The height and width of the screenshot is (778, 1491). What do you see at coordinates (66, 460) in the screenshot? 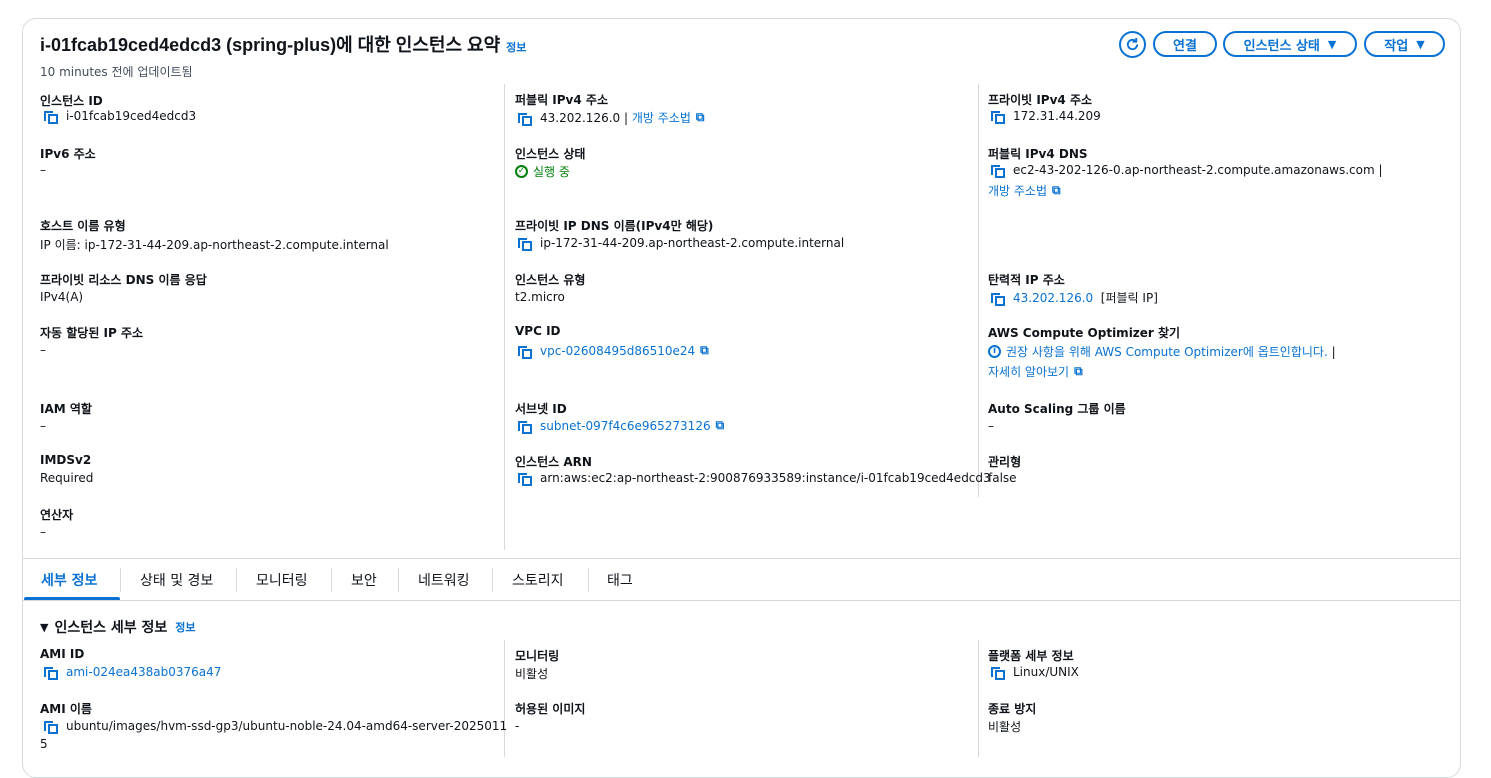
I see `imdsv2-label: IMDSv2` at bounding box center [66, 460].